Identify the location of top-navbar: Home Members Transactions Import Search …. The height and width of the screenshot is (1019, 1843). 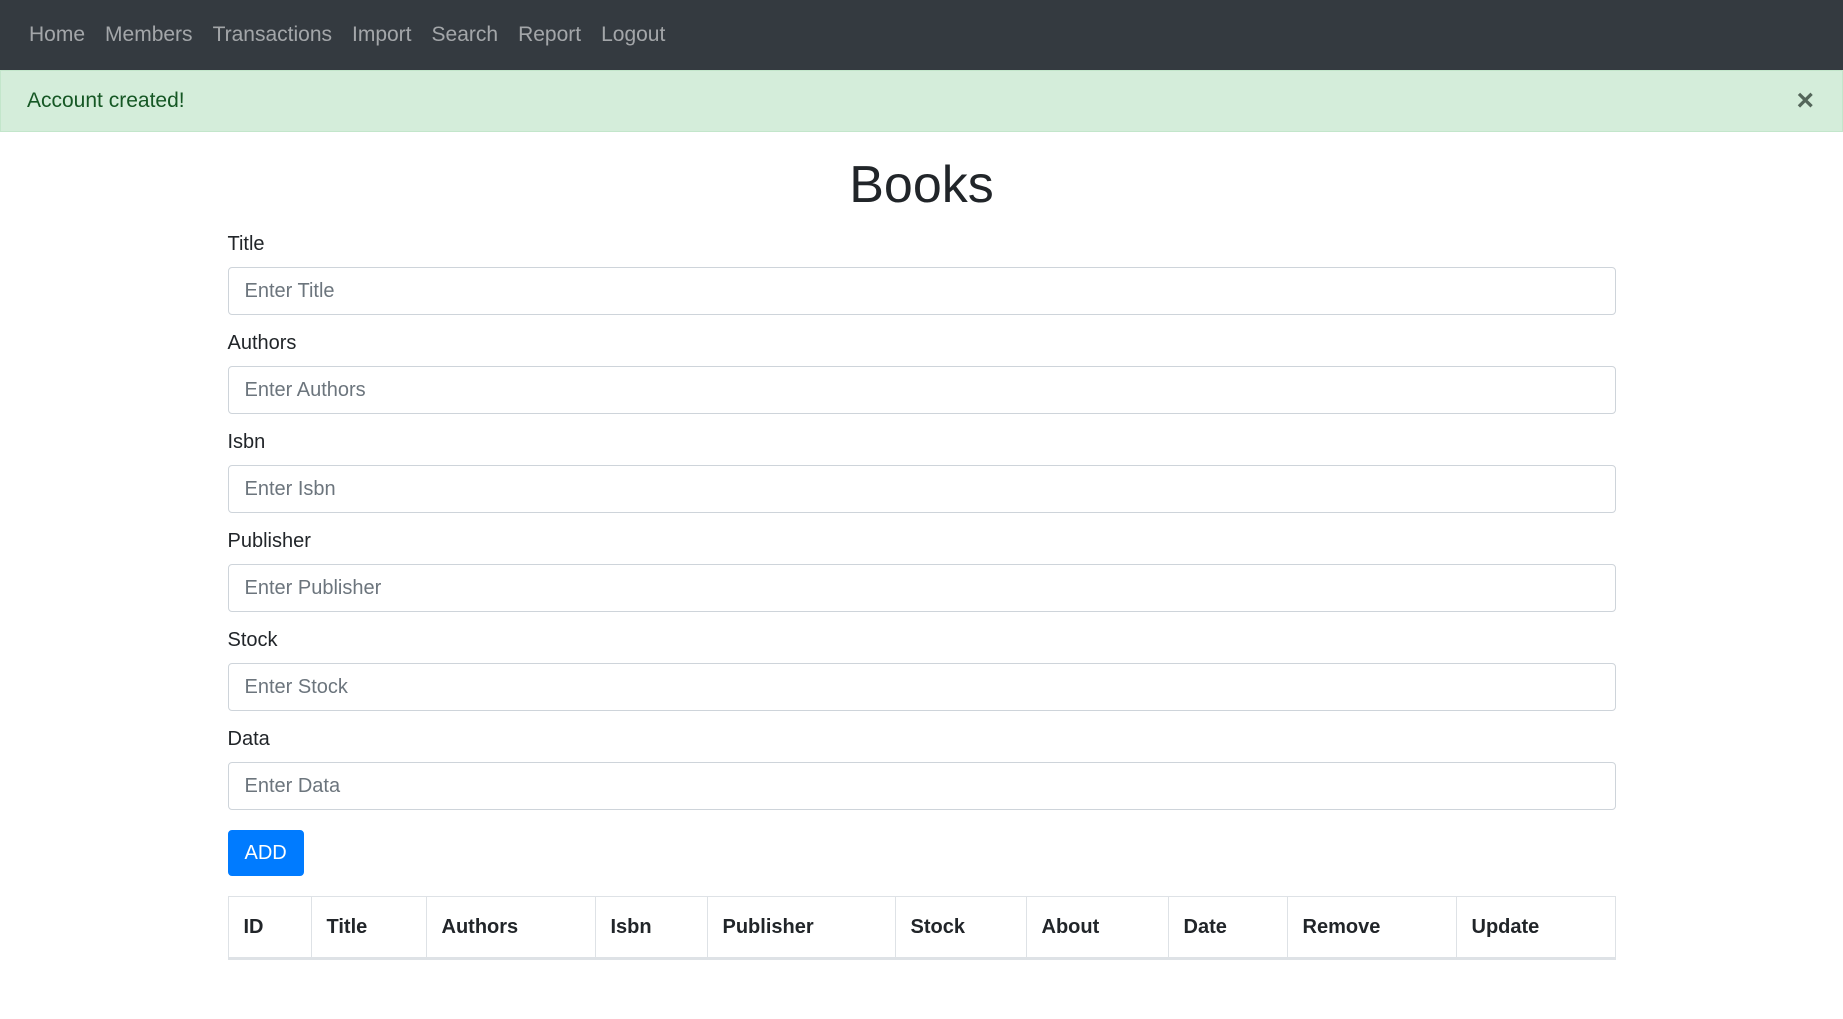
(921, 35).